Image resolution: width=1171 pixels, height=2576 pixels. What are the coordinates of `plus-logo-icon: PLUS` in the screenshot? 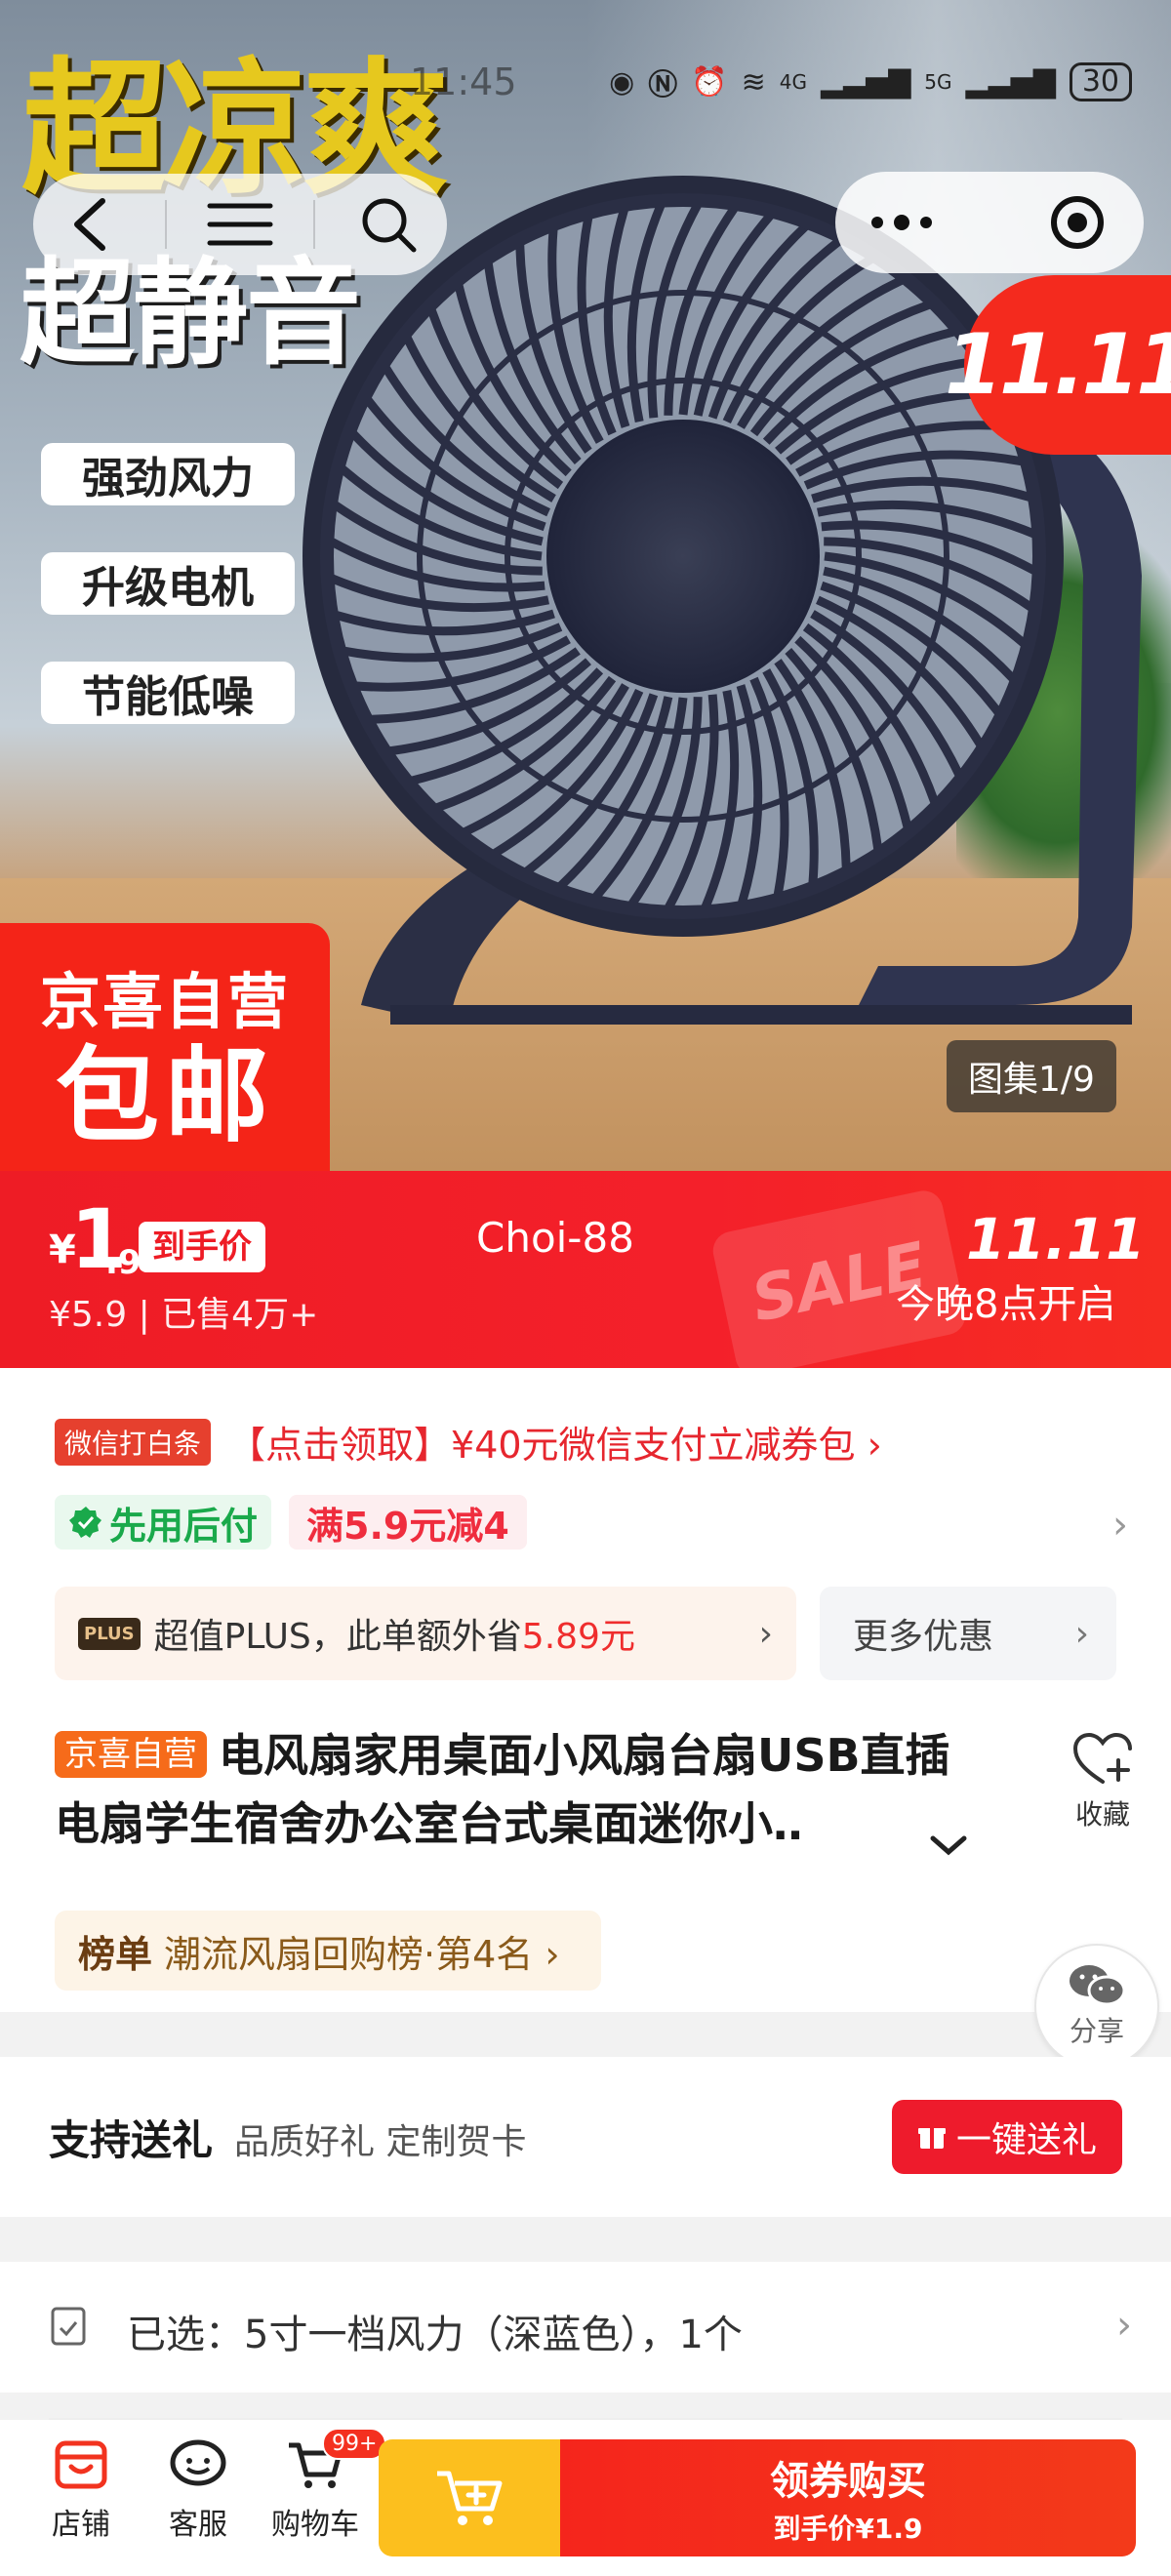 It's located at (109, 1633).